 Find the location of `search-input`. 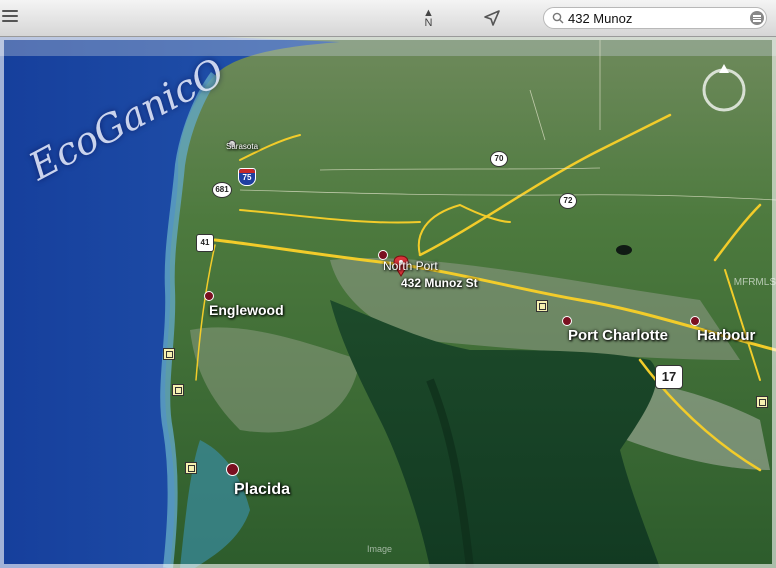

search-input is located at coordinates (653, 18).